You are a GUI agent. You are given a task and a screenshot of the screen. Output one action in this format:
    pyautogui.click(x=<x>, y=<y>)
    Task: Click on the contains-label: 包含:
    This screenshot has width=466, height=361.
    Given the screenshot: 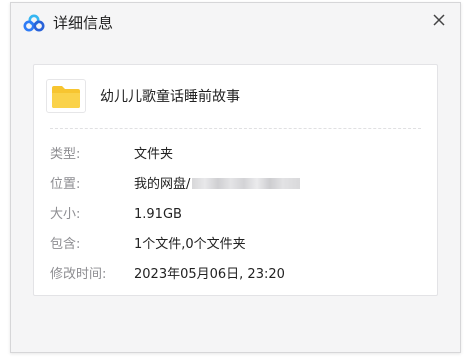 What is the action you would take?
    pyautogui.click(x=65, y=244)
    